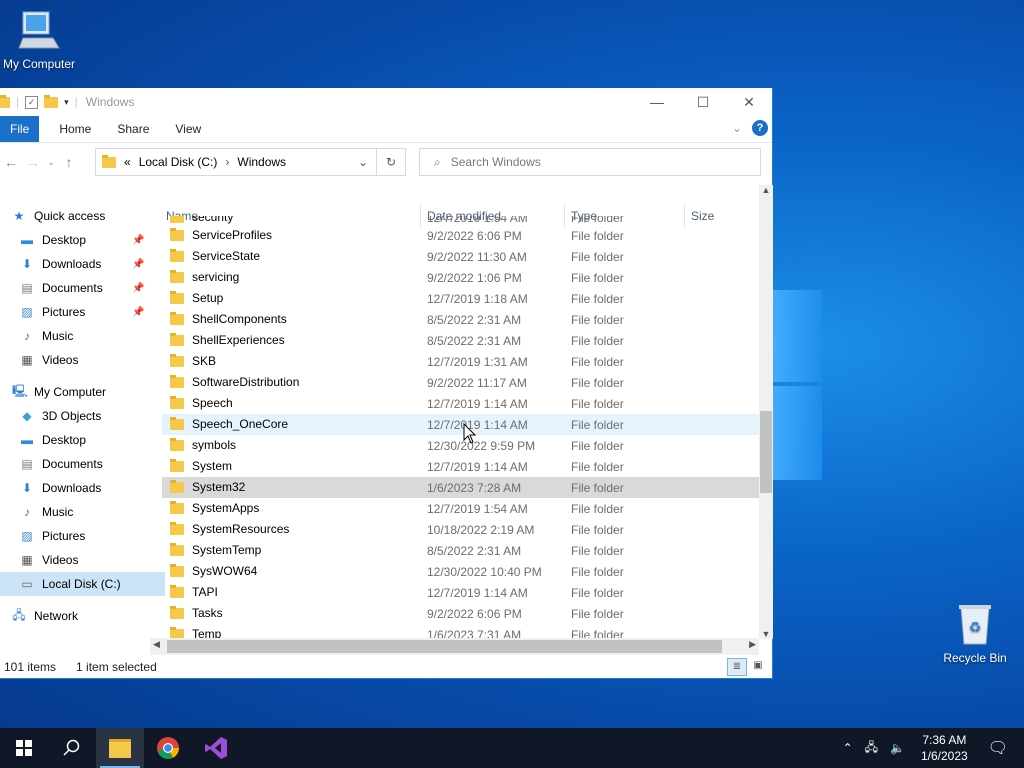  Describe the element at coordinates (460, 403) in the screenshot. I see `table-row: Speech 12/7/2019 1:14 AM File folder` at that location.